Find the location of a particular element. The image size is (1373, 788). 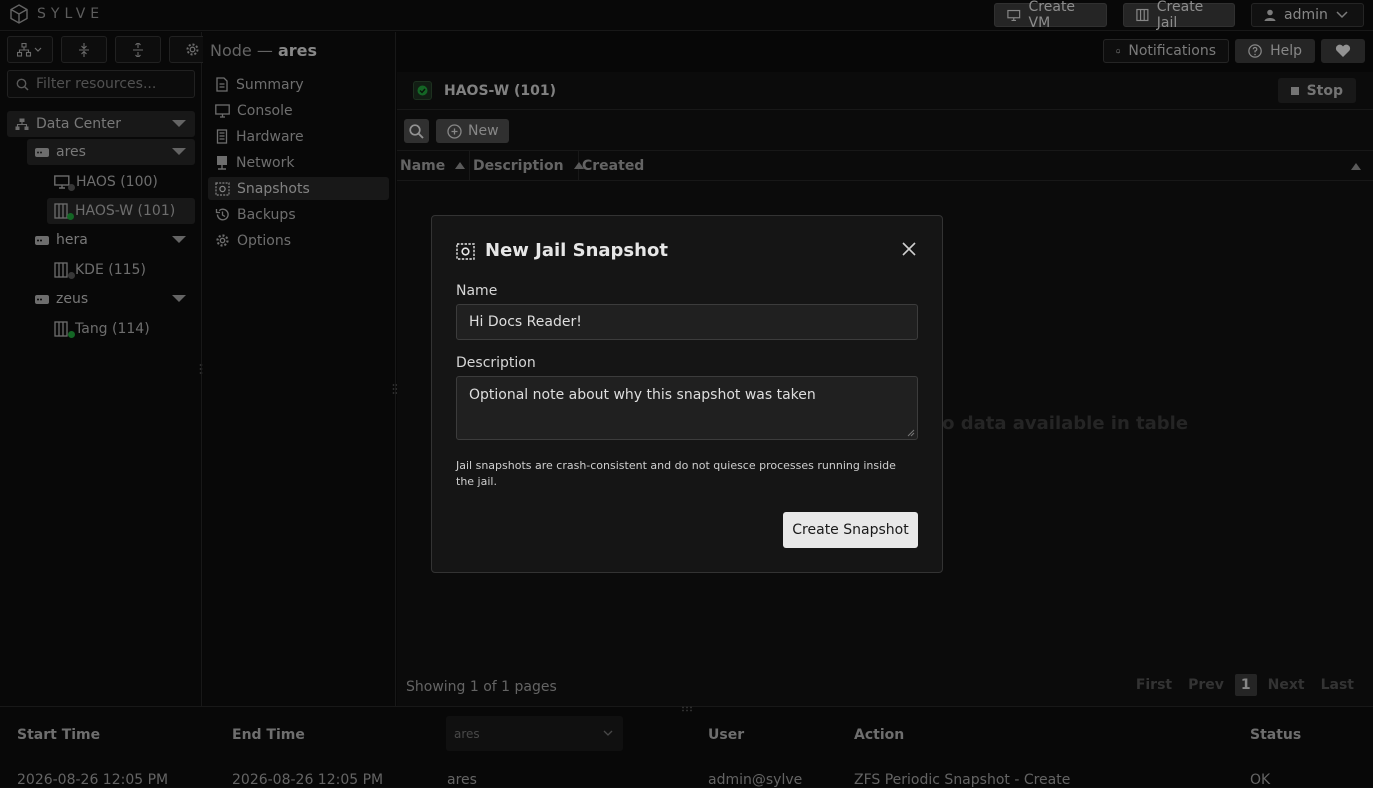

dialog-title-text: New Jail Snapshot is located at coordinates (576, 250).